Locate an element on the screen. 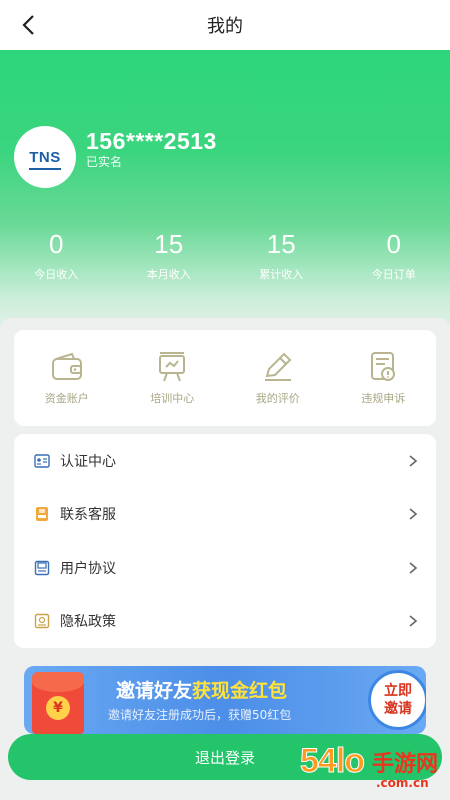  stat-today-income: 0 今日收入 is located at coordinates (56, 256).